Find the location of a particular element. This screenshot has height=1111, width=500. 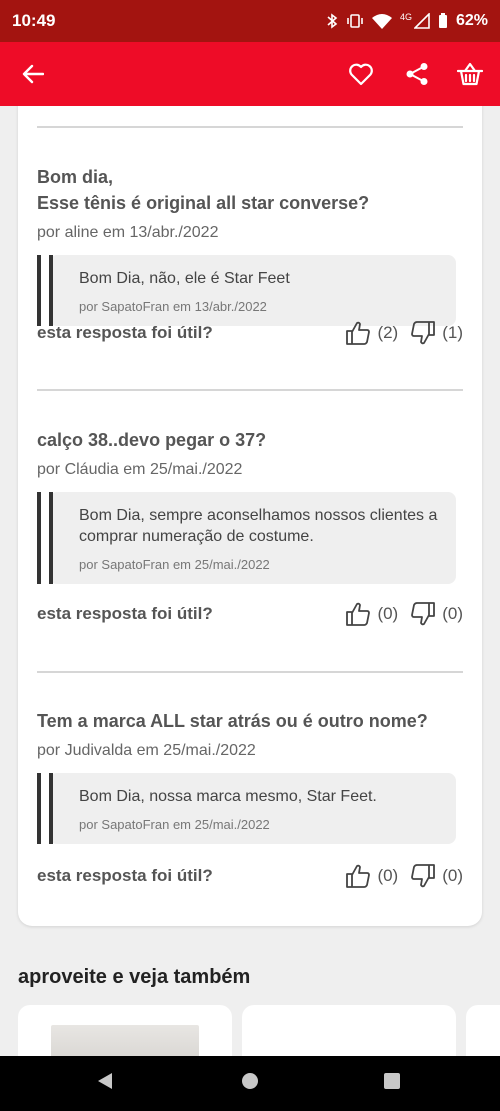

nav-back-button is located at coordinates (105, 1083).